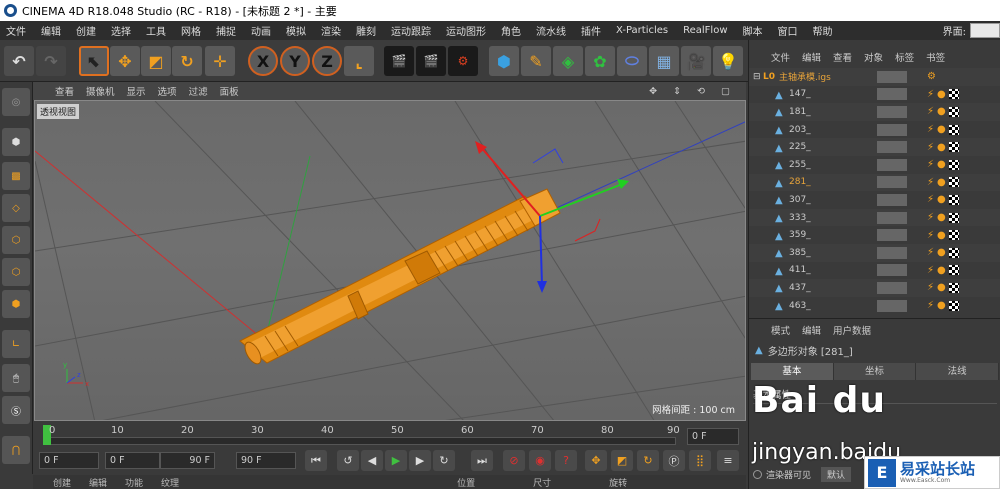 This screenshot has height=489, width=1000. I want to click on undo-icon: ↶, so click(19, 61).